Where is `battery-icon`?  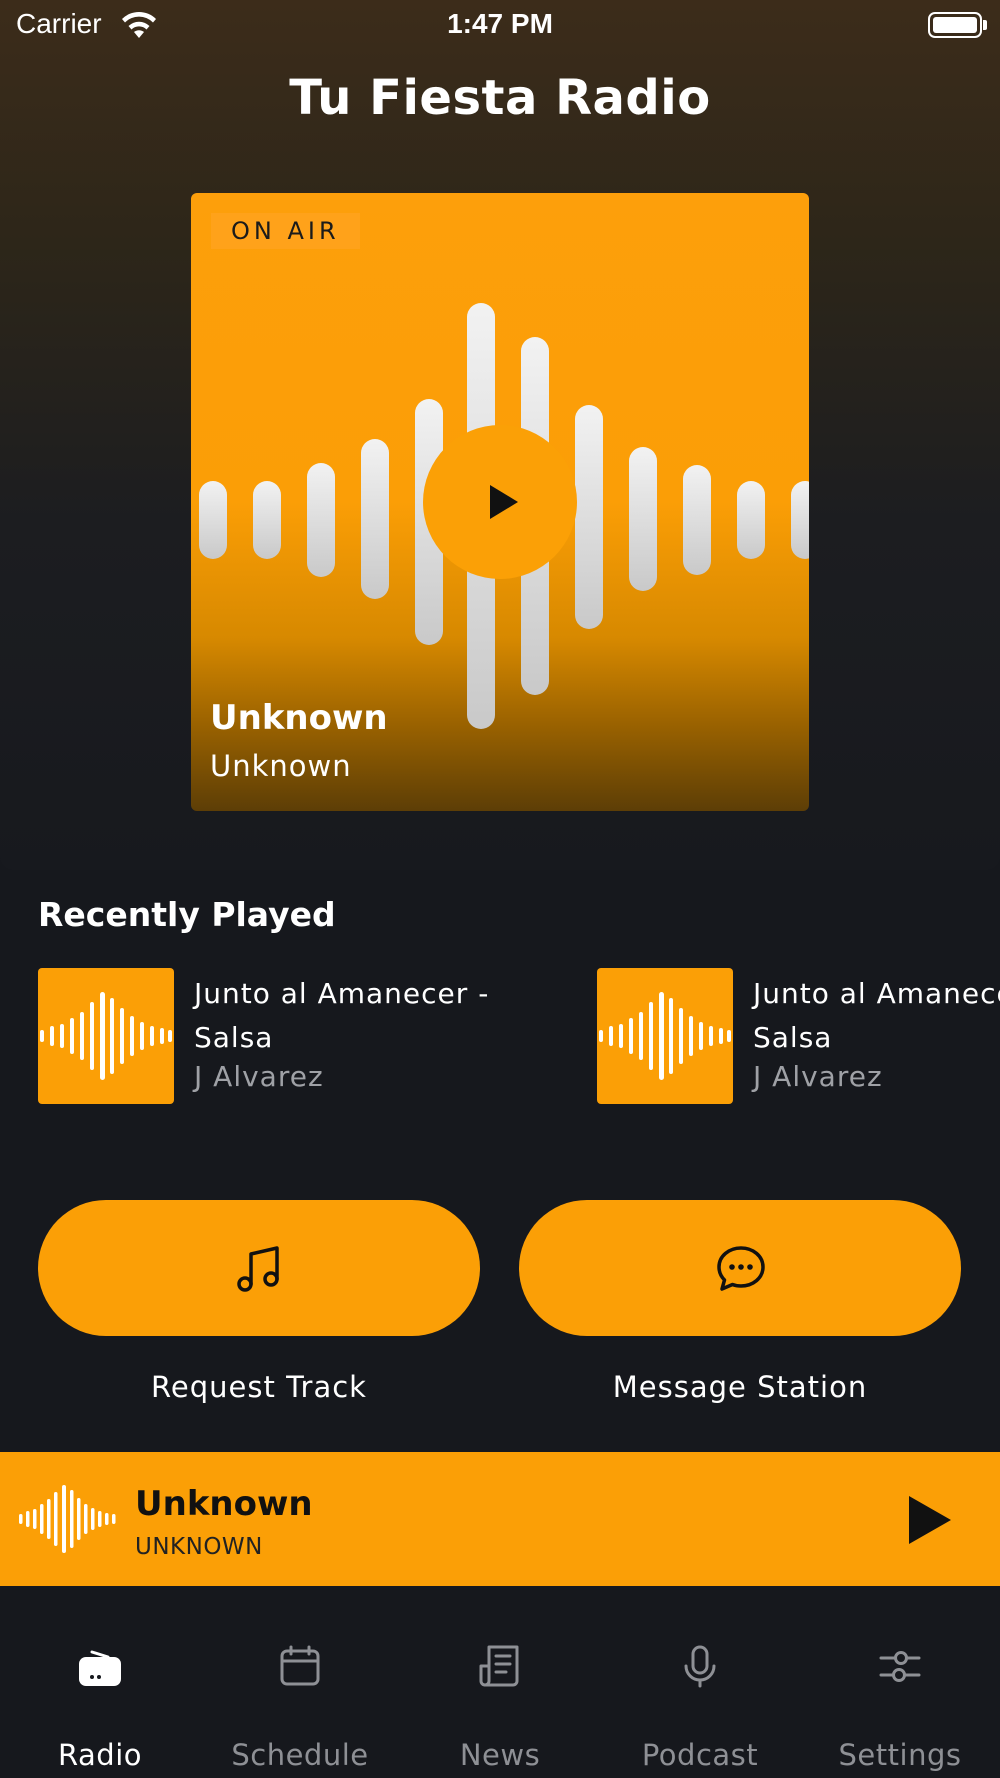
battery-icon is located at coordinates (955, 25).